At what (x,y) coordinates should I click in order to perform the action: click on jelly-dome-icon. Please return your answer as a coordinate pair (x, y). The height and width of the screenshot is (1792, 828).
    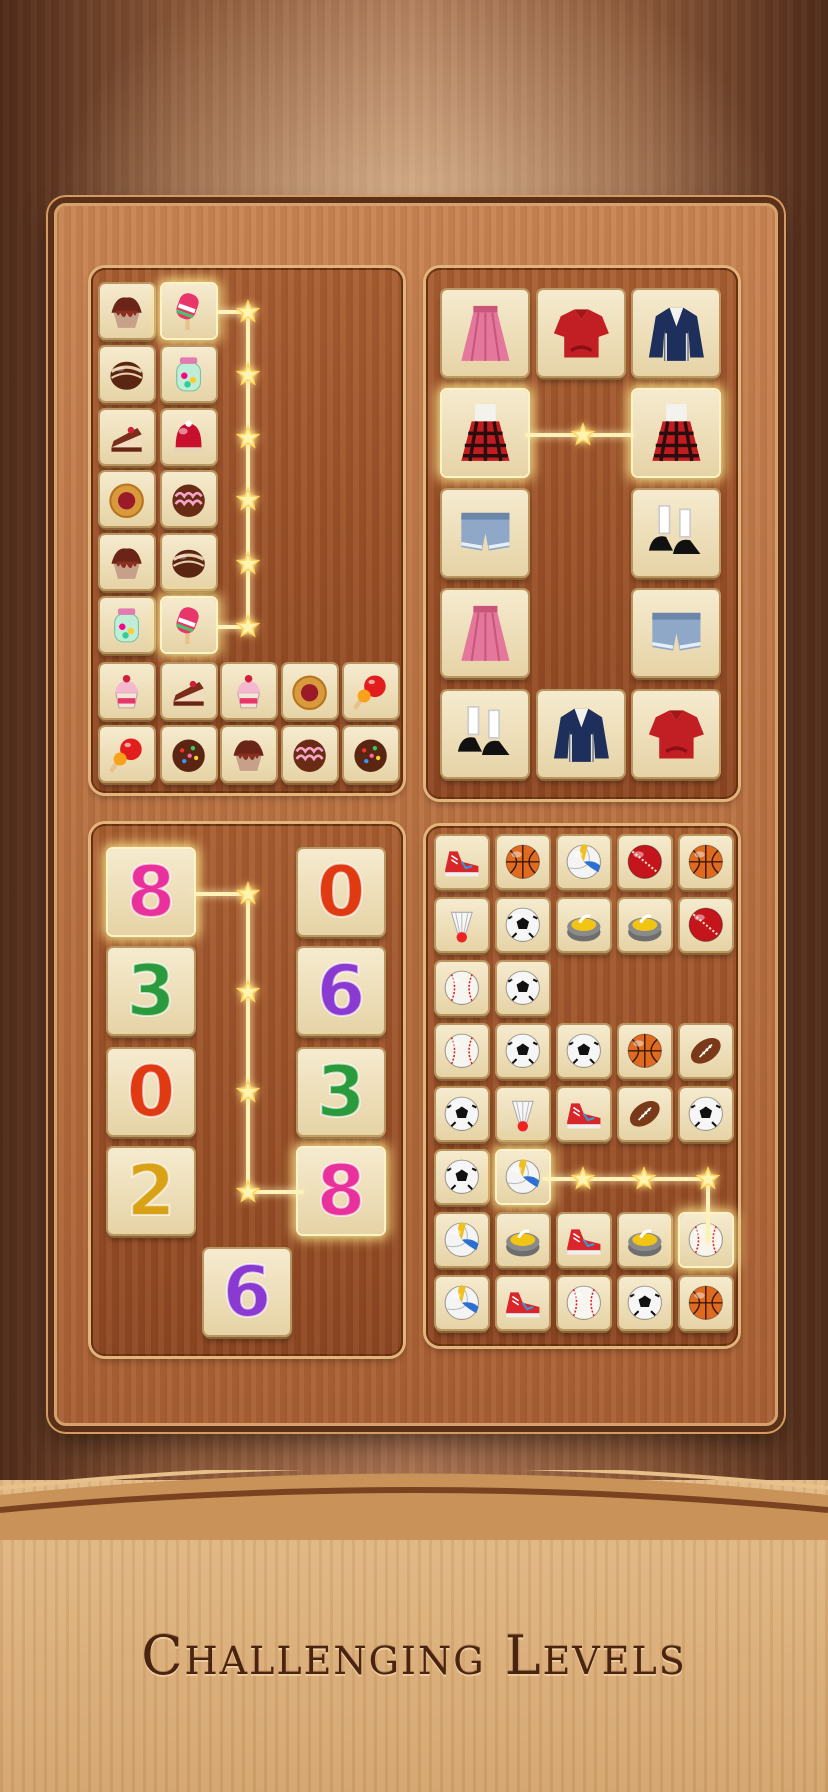
    Looking at the image, I should click on (188, 436).